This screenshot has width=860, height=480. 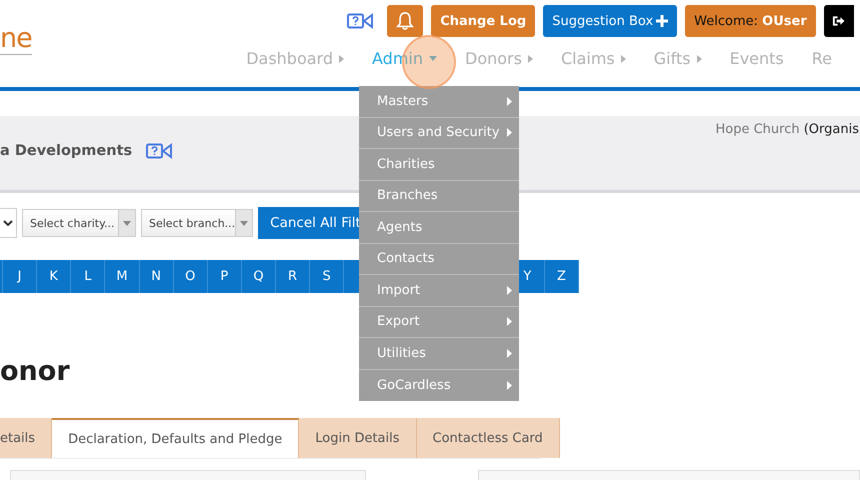 What do you see at coordinates (157, 276) in the screenshot?
I see `alphabet-letter: N` at bounding box center [157, 276].